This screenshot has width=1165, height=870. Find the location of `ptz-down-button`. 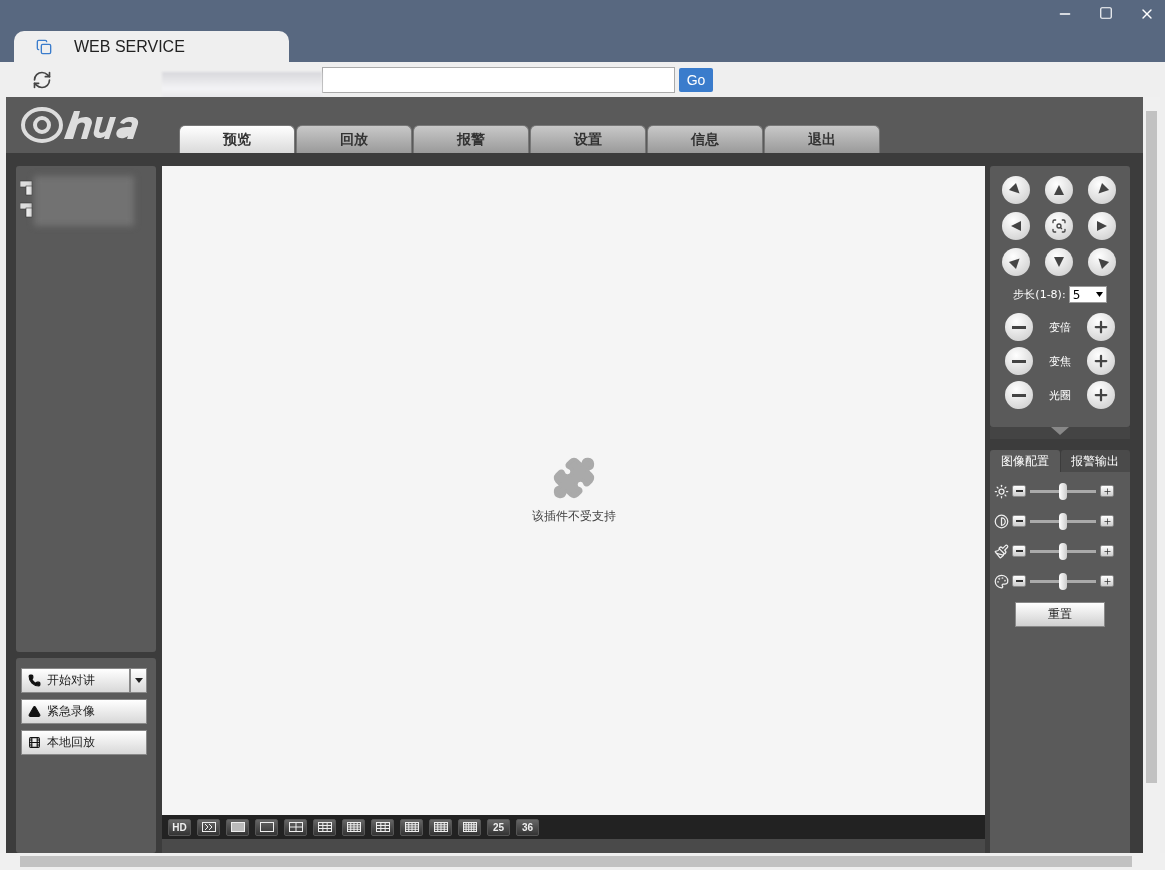

ptz-down-button is located at coordinates (1059, 262).